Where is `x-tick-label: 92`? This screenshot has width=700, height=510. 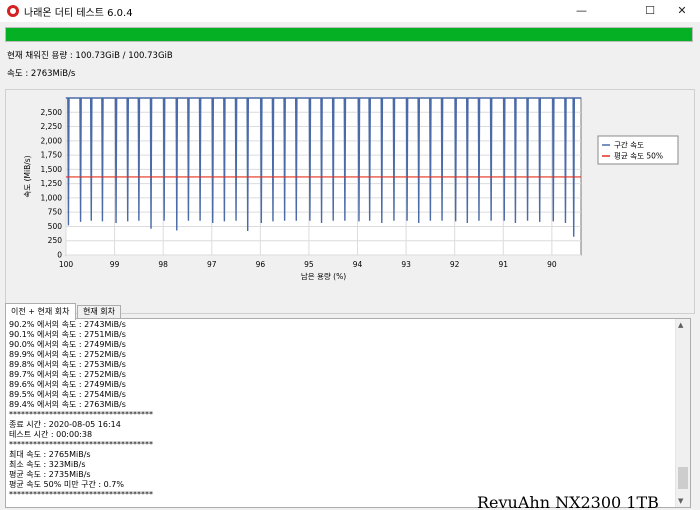
x-tick-label: 92 is located at coordinates (455, 264).